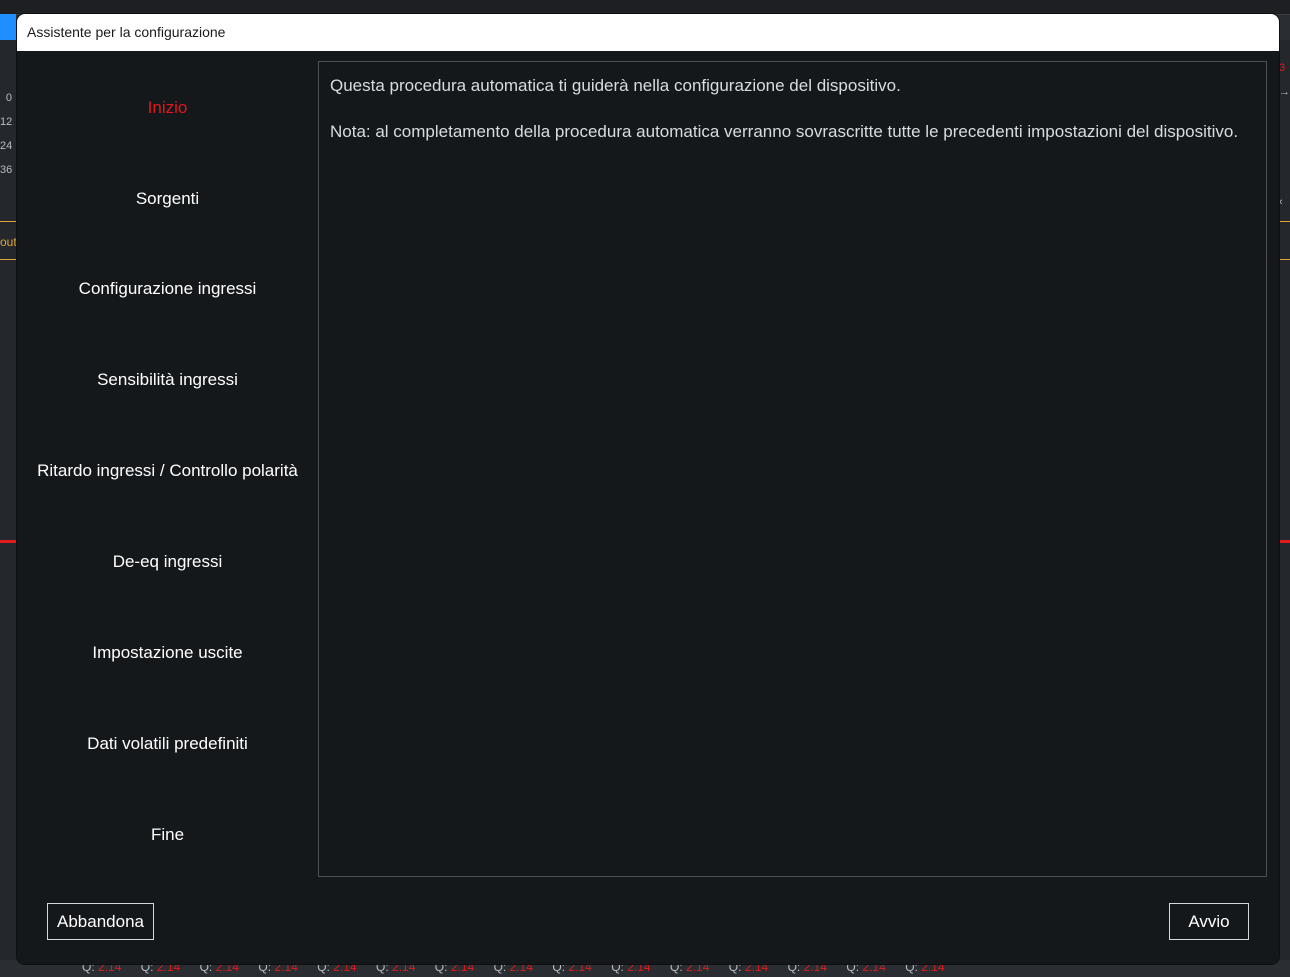 Image resolution: width=1290 pixels, height=977 pixels. I want to click on step-sorgenti: Sorgenti, so click(167, 199).